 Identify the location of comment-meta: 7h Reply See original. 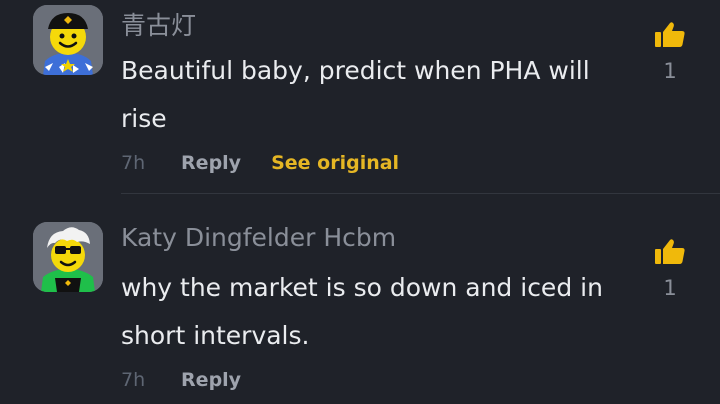
(260, 166).